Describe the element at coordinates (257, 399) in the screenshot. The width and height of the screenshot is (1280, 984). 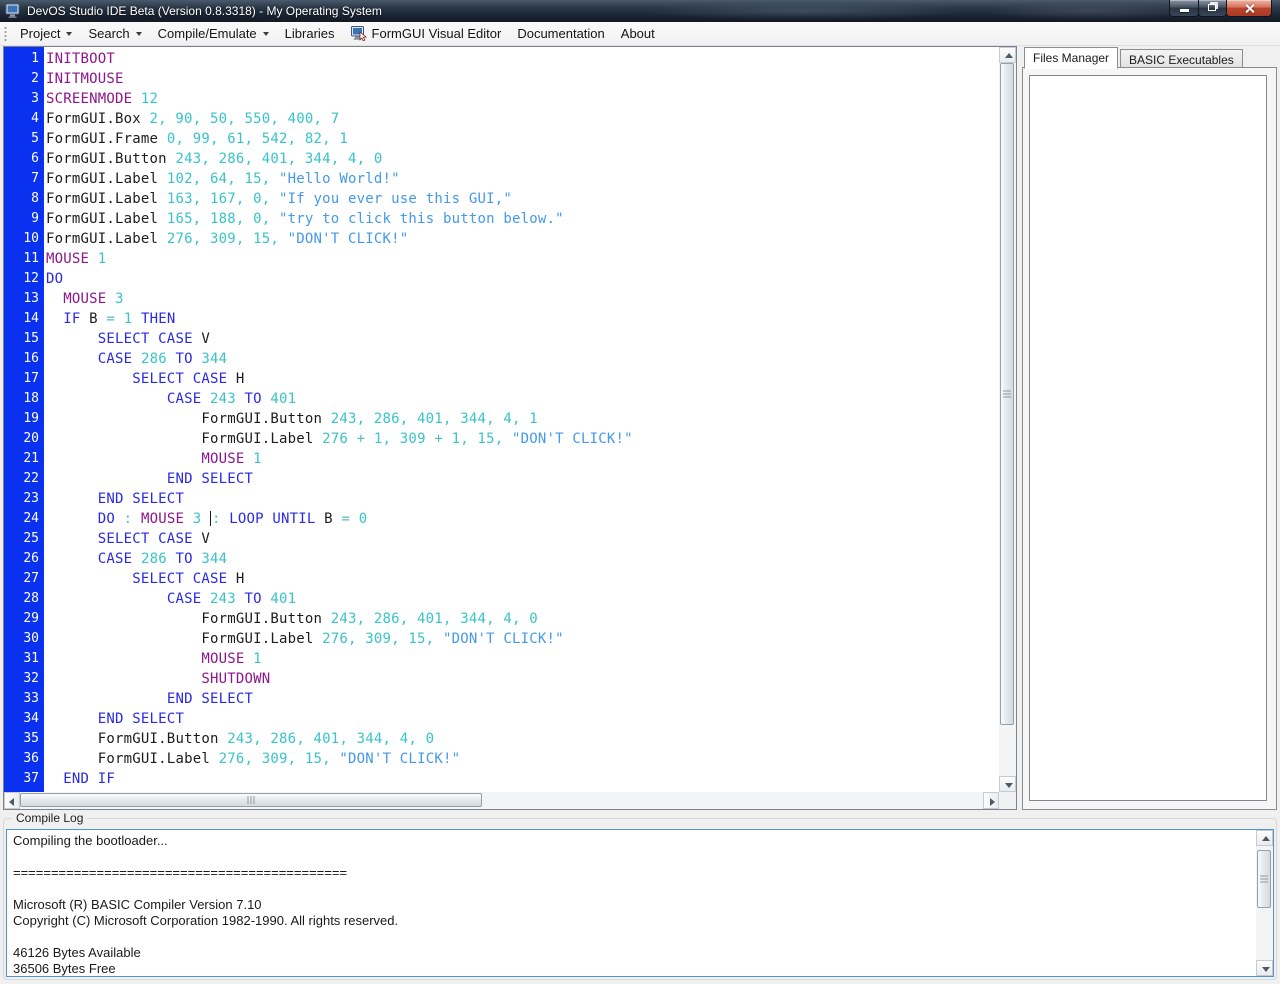
I see `code-token-kw: TO` at that location.